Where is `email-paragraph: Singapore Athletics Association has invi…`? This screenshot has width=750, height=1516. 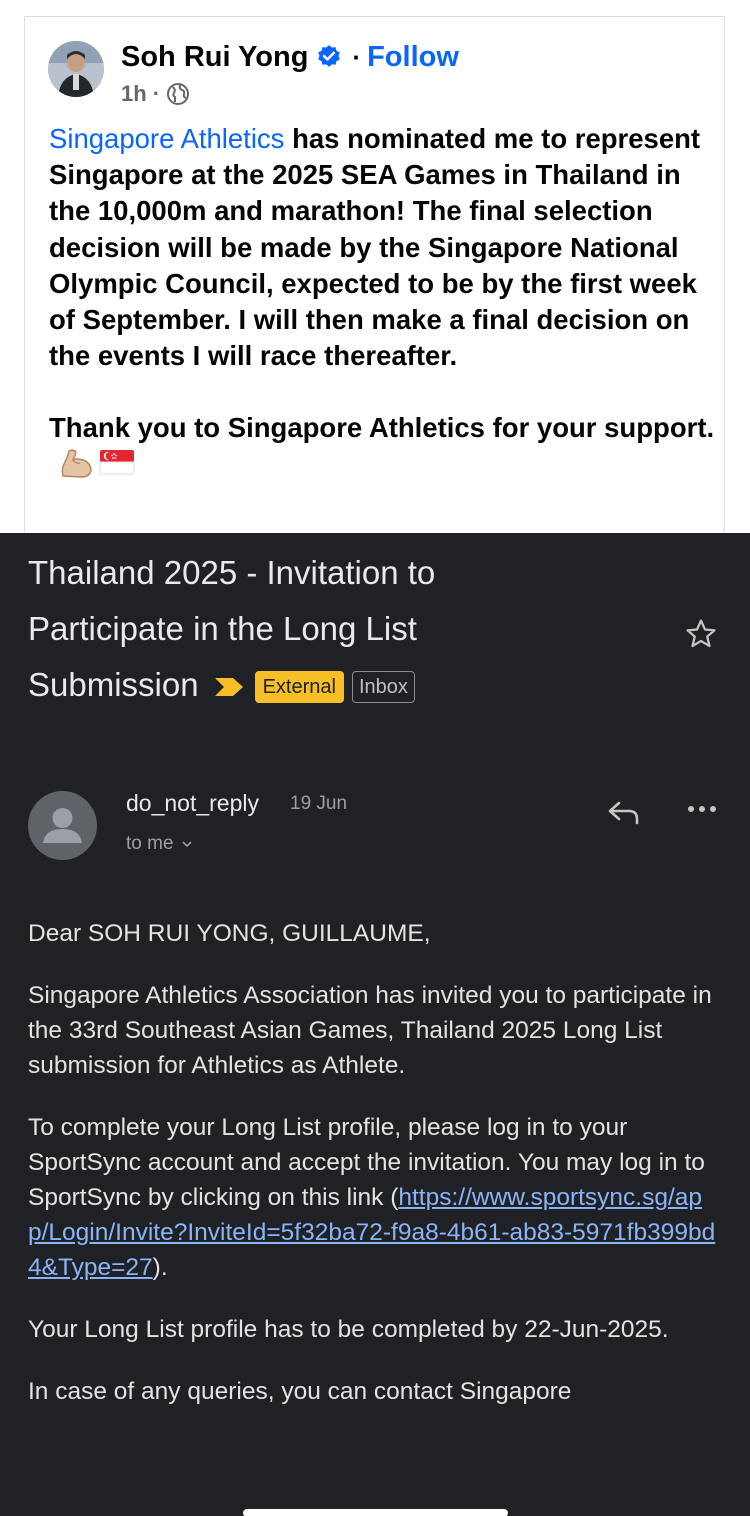
email-paragraph: Singapore Athletics Association has invi… is located at coordinates (370, 1030).